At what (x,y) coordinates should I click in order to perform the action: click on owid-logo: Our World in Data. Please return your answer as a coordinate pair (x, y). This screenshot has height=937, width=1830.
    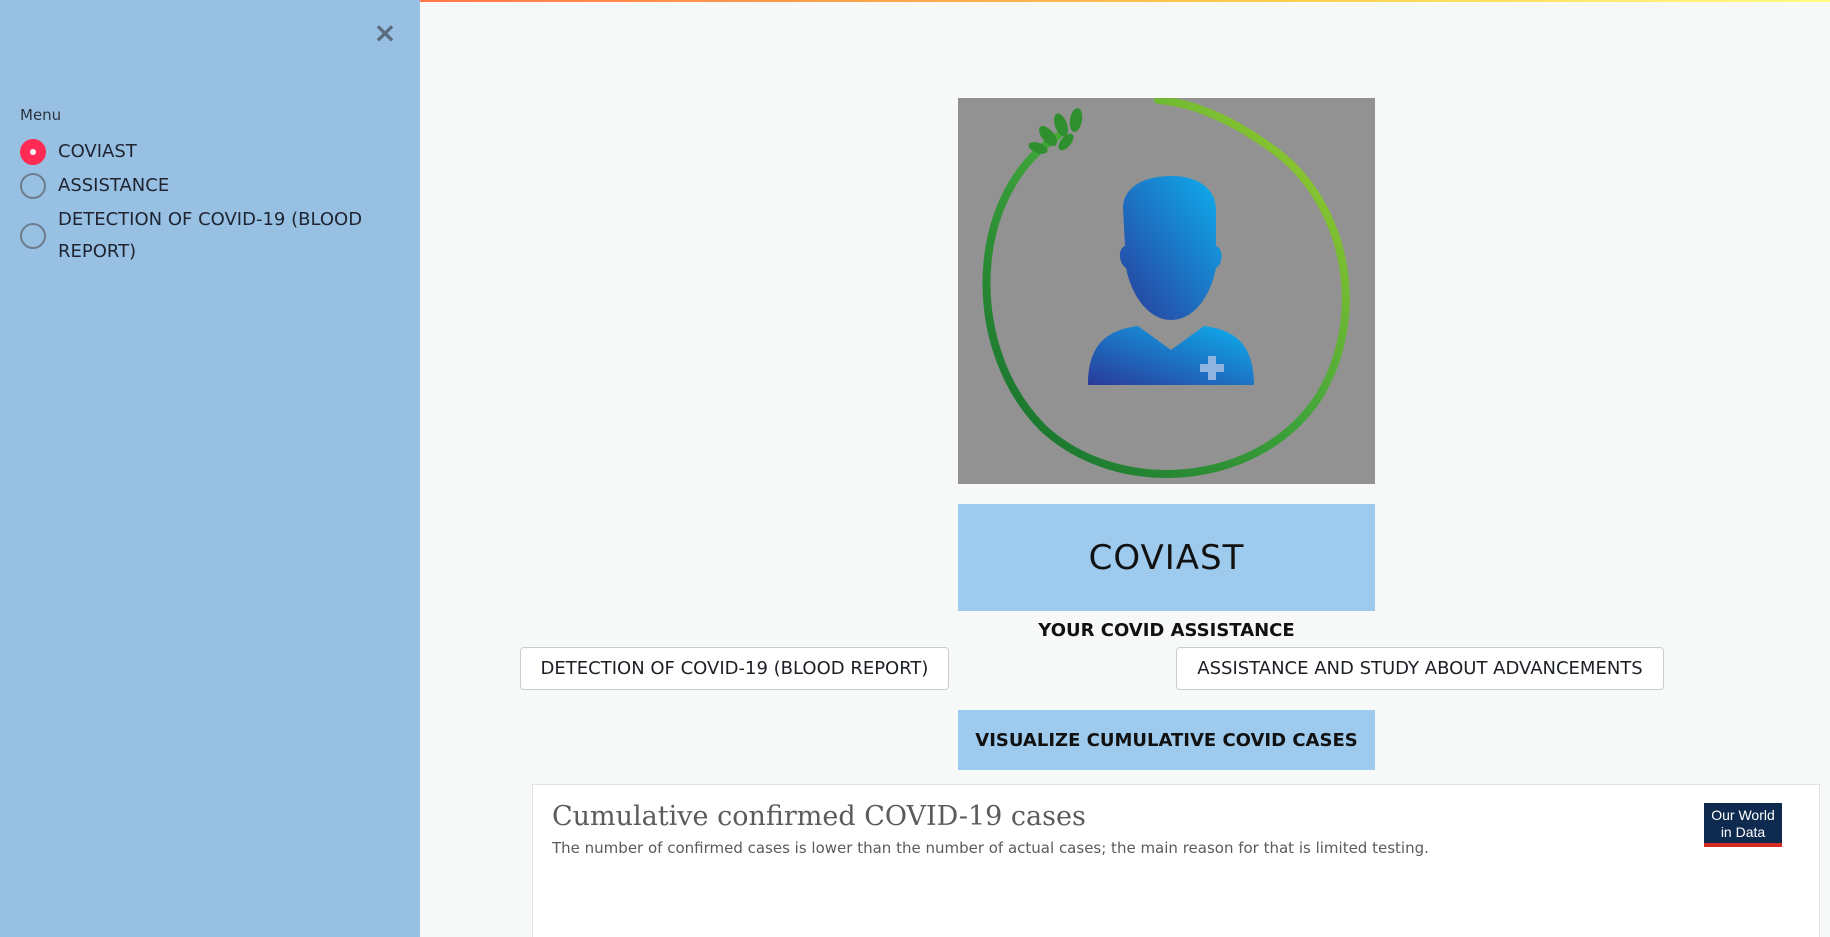
    Looking at the image, I should click on (1743, 825).